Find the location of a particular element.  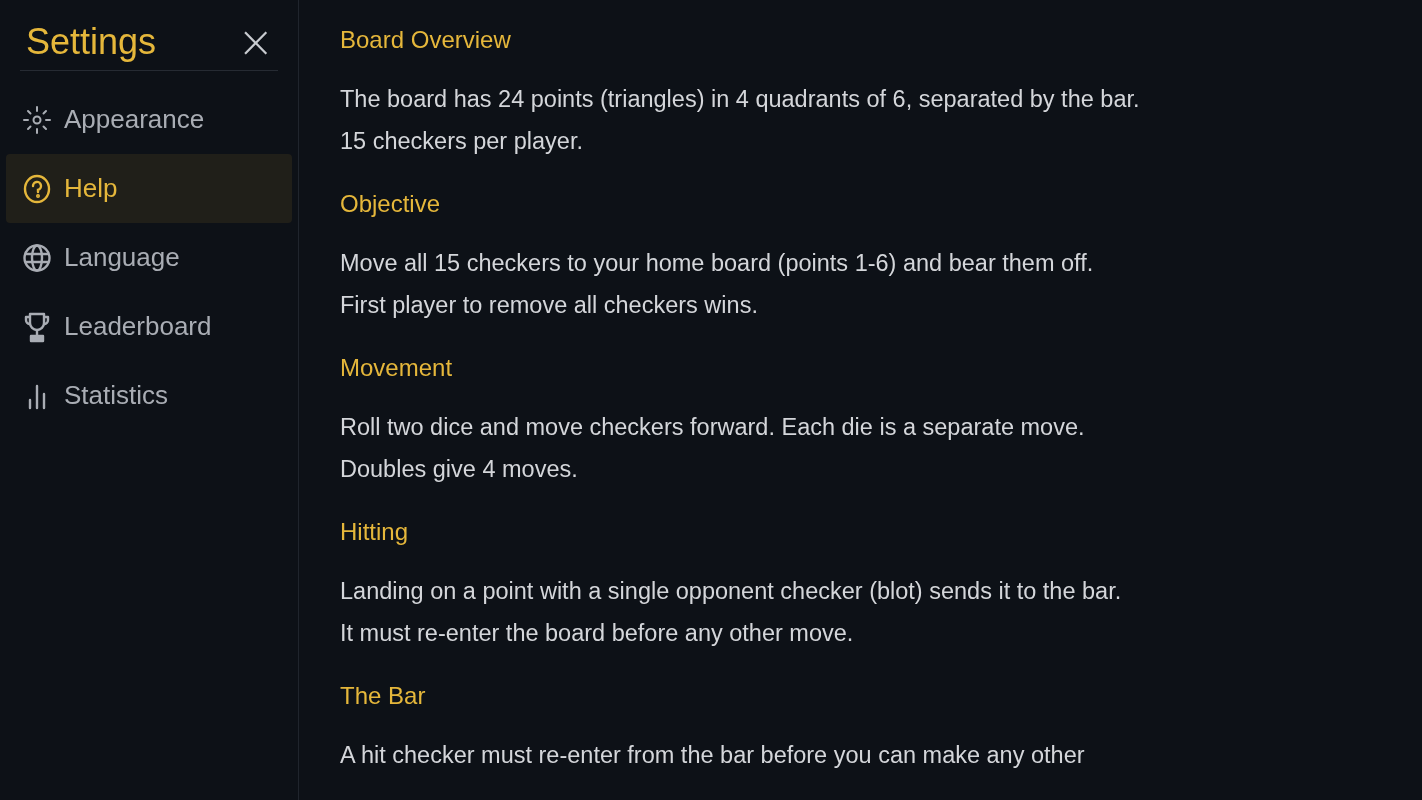

help-text: First player to remove all checkers wins. is located at coordinates (549, 305).